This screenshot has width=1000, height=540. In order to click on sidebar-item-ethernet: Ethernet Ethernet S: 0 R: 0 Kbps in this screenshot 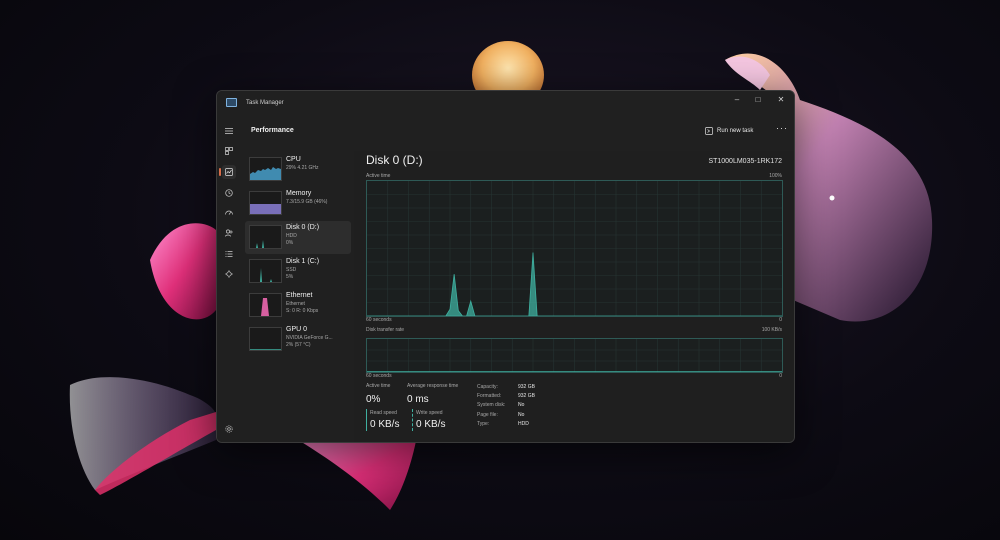, I will do `click(298, 305)`.